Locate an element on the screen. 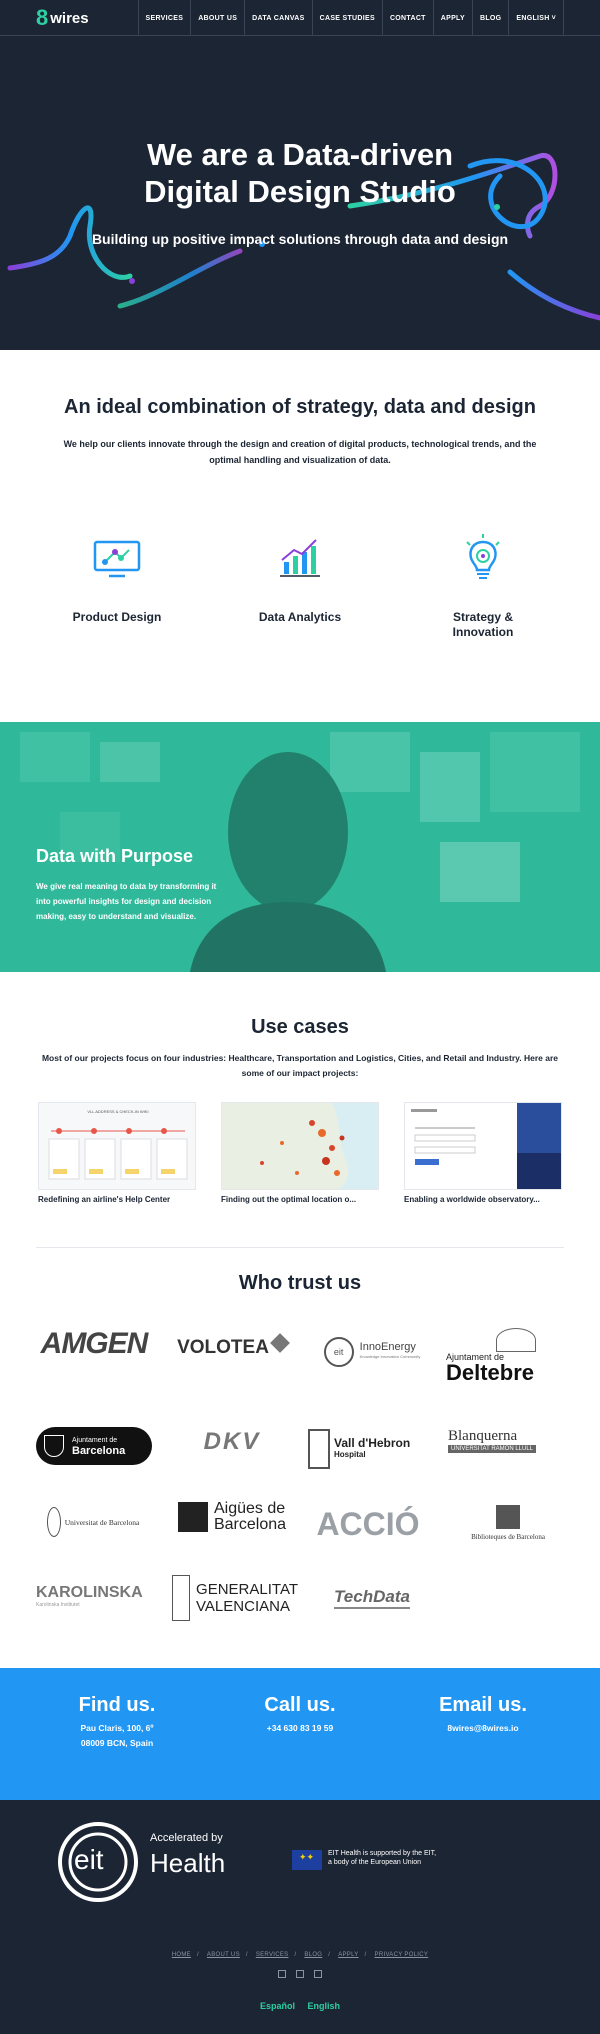 This screenshot has width=600, height=2034. aigues-text: Aigües de Barcelona is located at coordinates (250, 1517).